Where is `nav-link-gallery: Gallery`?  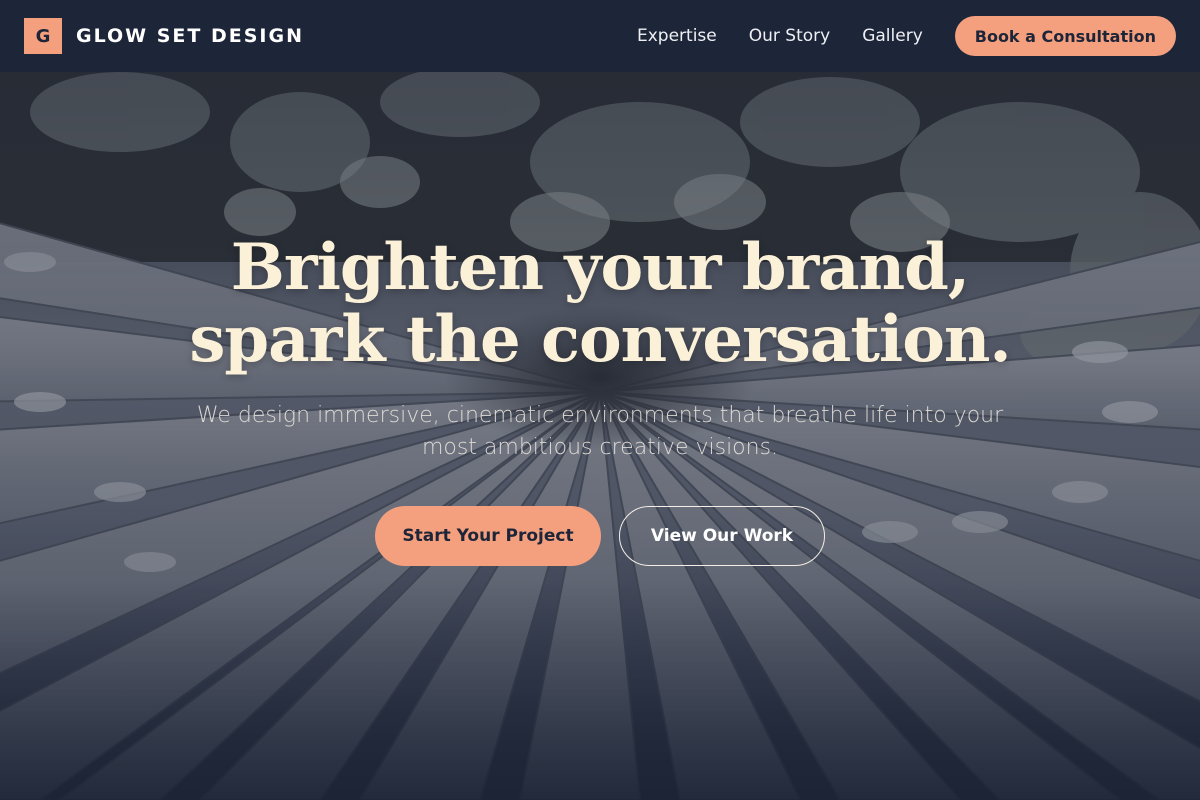
nav-link-gallery: Gallery is located at coordinates (892, 36).